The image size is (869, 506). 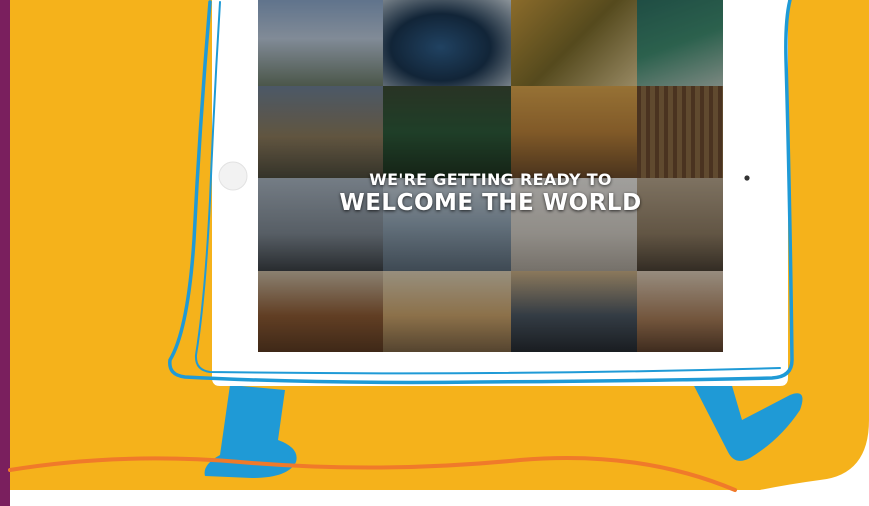 I want to click on headline-line-1: WE'RE GETTING READY TO, so click(x=490, y=179).